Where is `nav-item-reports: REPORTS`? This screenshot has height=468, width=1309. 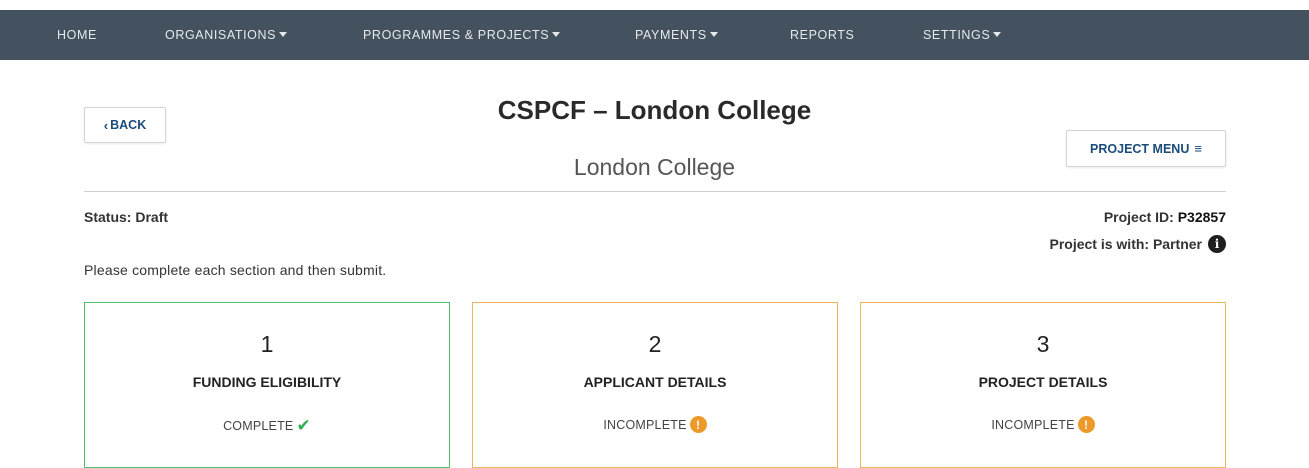 nav-item-reports: REPORTS is located at coordinates (822, 35).